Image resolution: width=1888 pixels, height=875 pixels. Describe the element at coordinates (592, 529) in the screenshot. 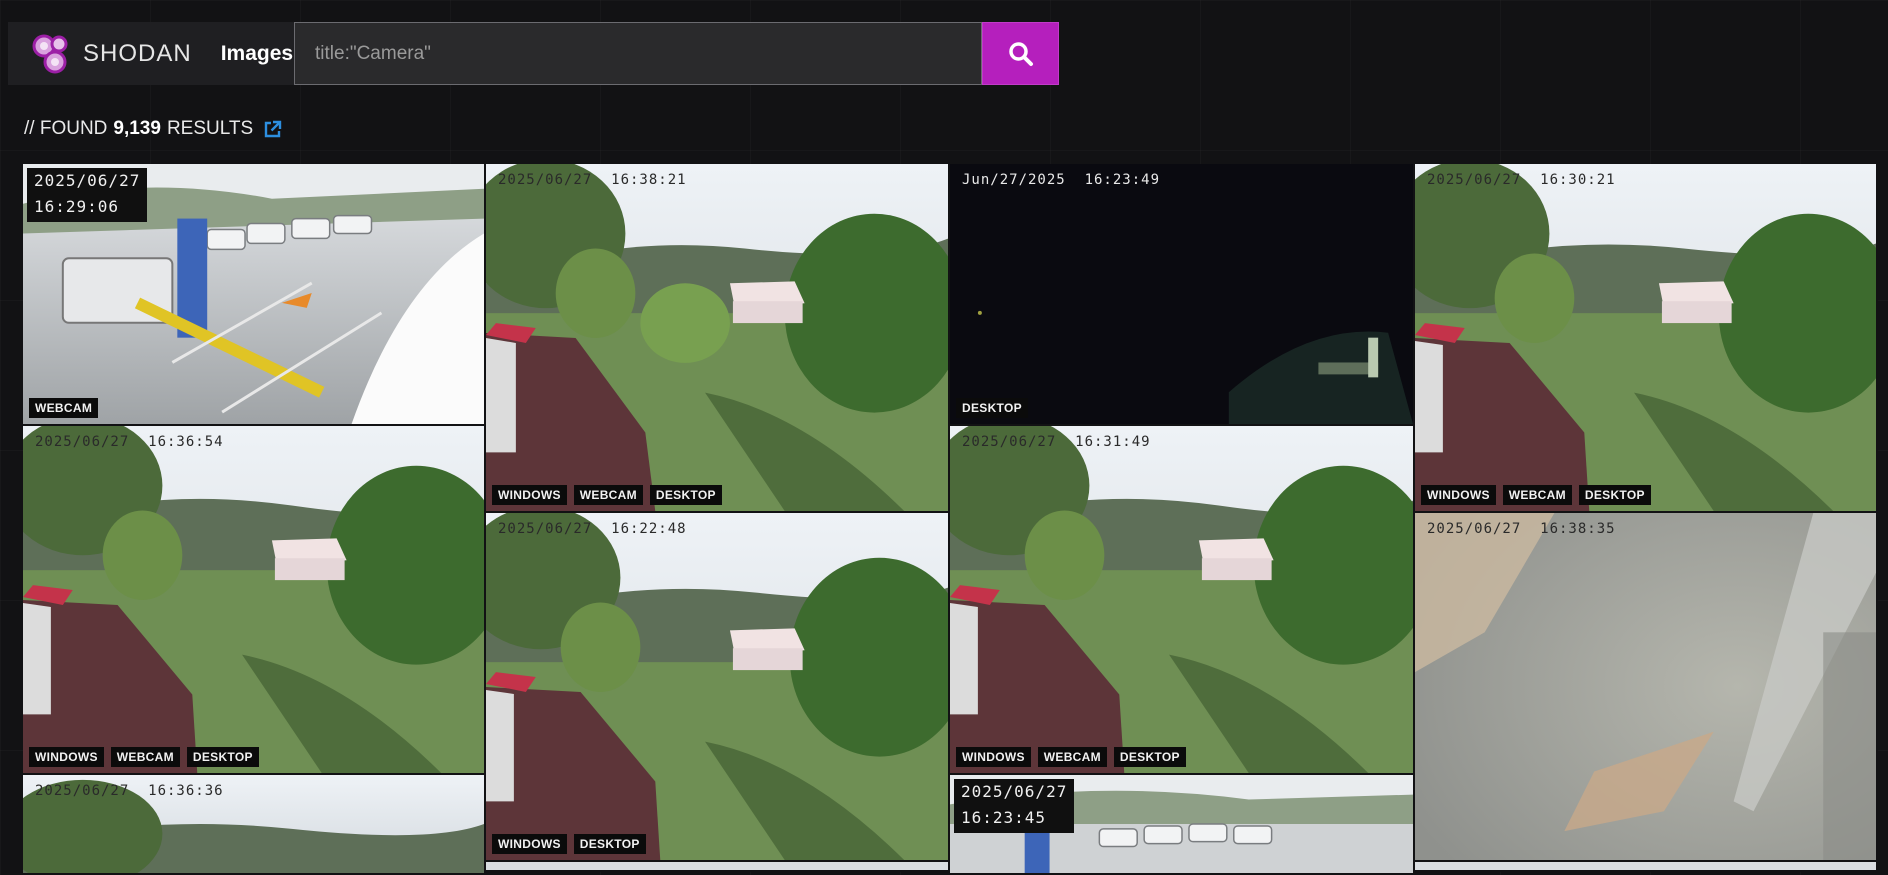

I see `timestamp: 2025/06/27 16:22:48` at that location.